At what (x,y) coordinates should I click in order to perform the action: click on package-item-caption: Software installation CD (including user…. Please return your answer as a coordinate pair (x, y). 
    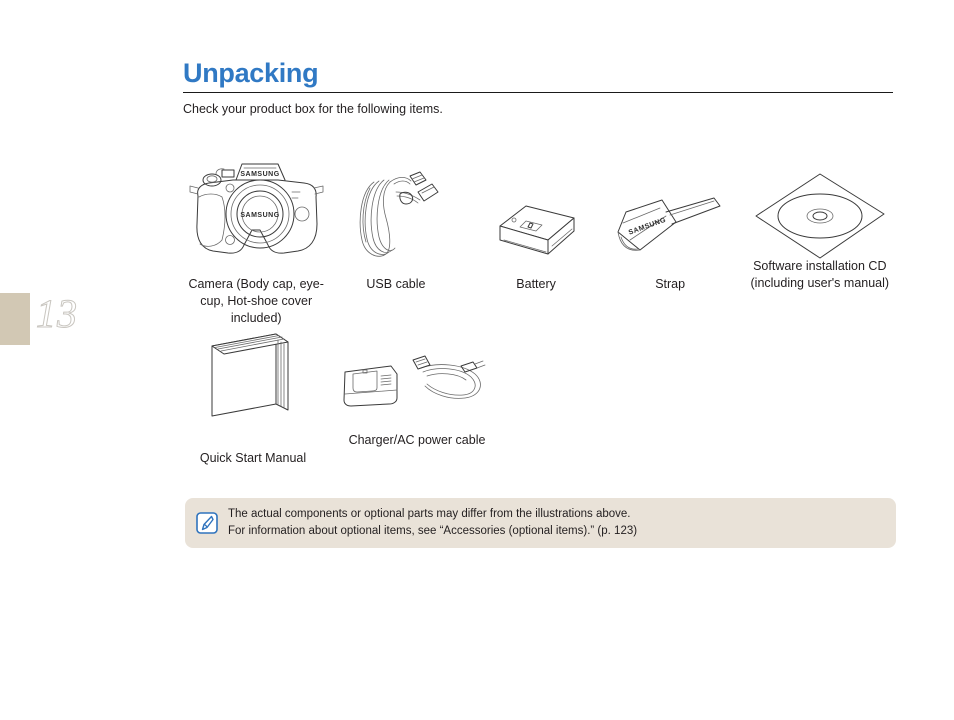
    Looking at the image, I should click on (820, 274).